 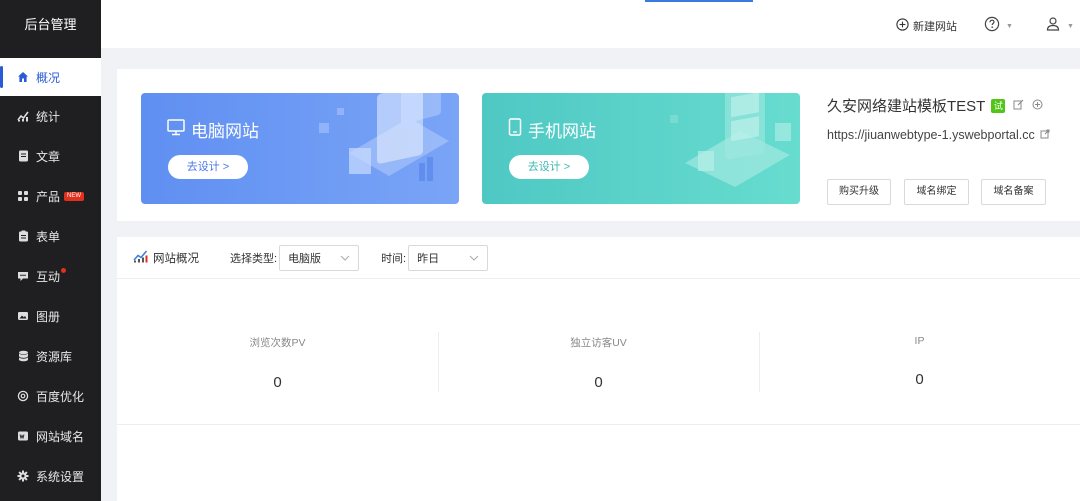 I want to click on notification-dot, so click(x=63, y=270).